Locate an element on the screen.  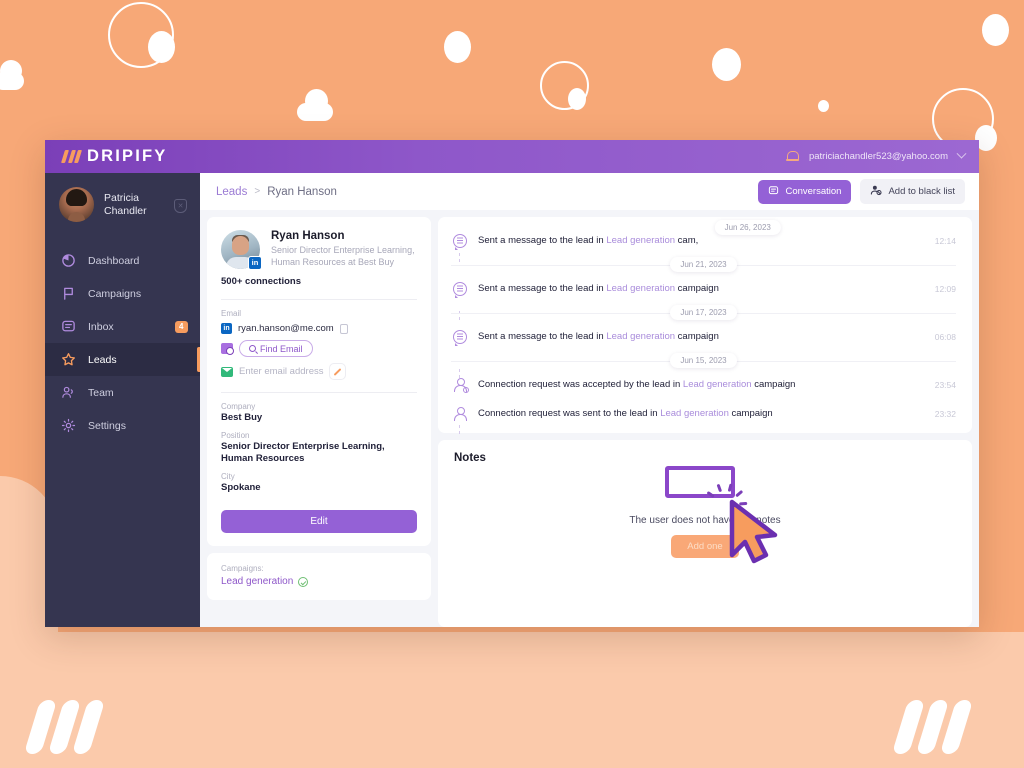
star-icon is located at coordinates (68, 359).